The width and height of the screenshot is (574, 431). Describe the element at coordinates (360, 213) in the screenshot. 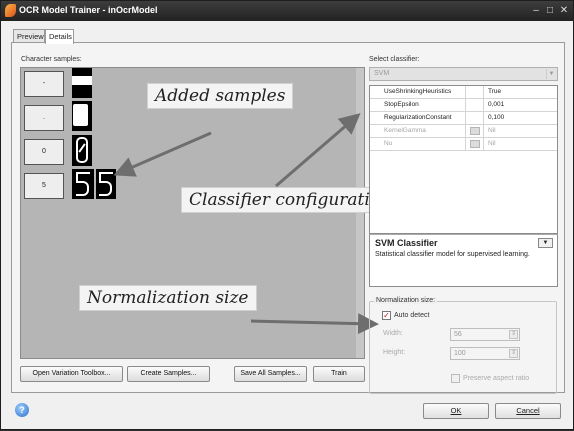

I see `samples-scrollbar` at that location.